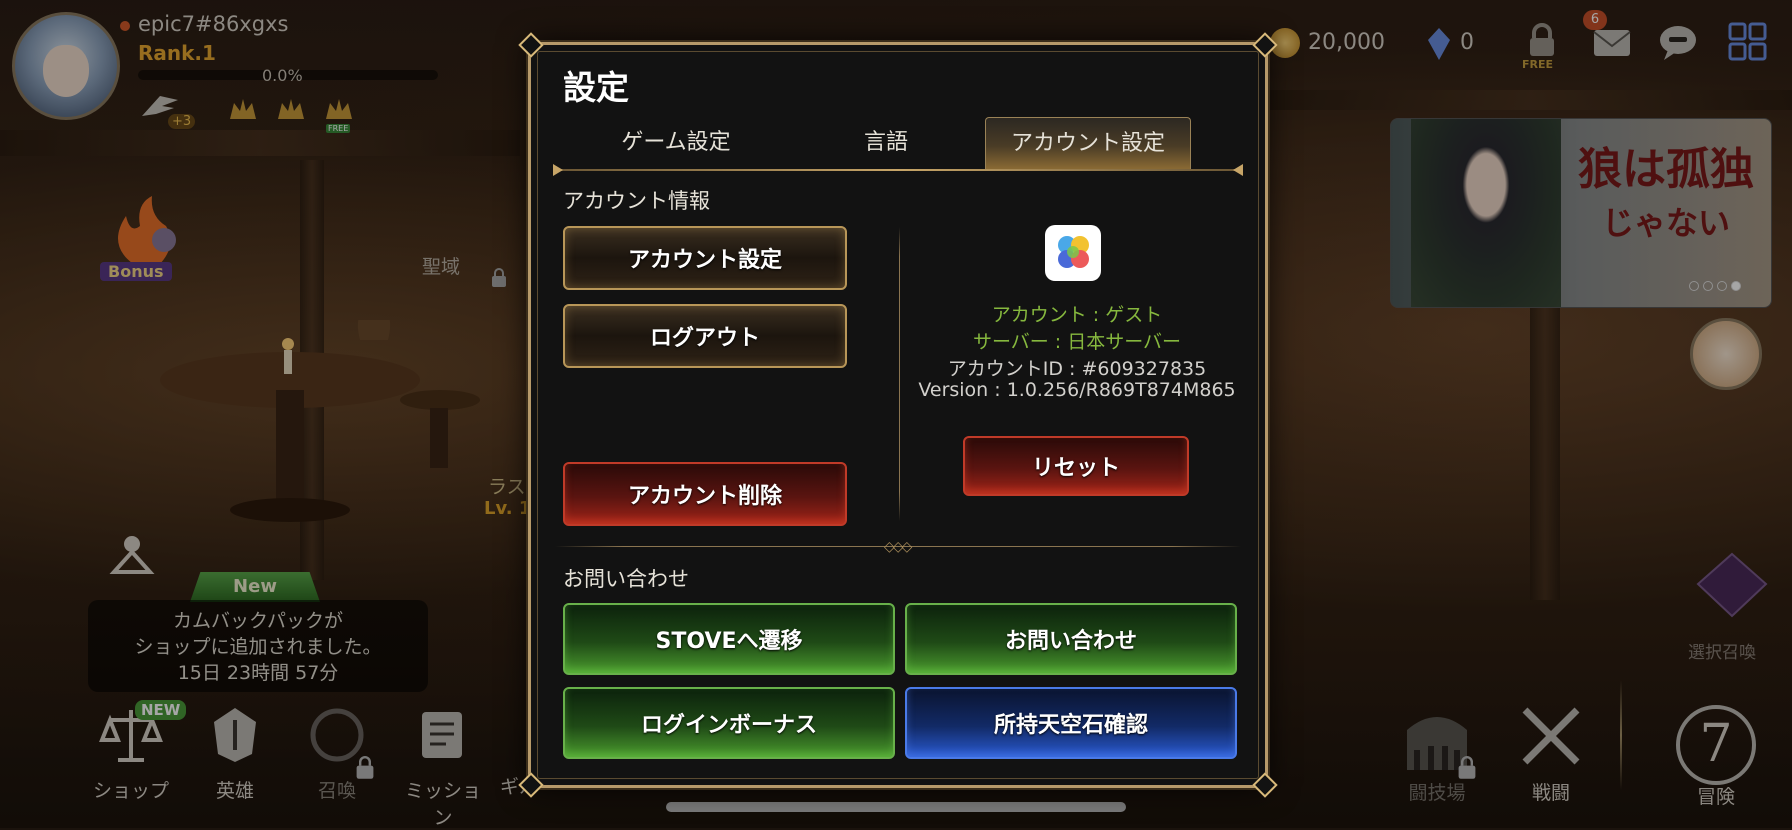 The height and width of the screenshot is (830, 1792). Describe the element at coordinates (1077, 342) in the screenshot. I see `server-text: サーバー : 日本サーバー` at that location.